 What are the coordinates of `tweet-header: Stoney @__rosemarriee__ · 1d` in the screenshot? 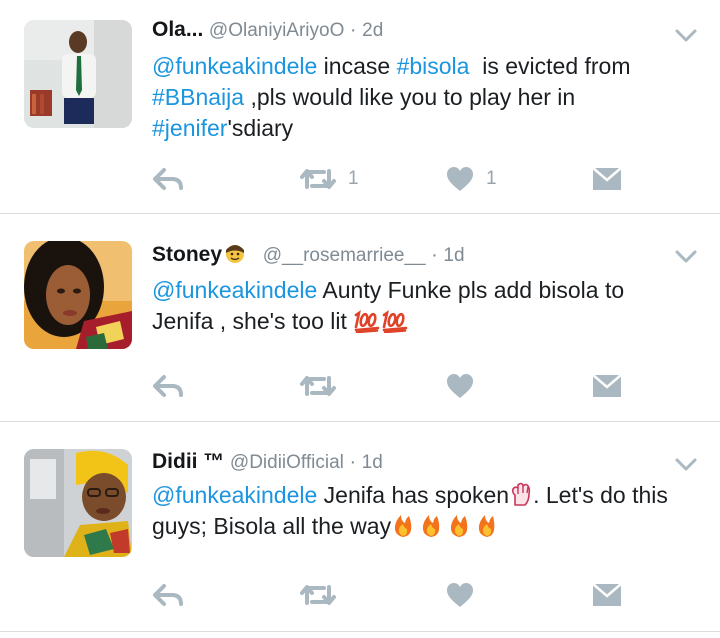 It's located at (308, 255).